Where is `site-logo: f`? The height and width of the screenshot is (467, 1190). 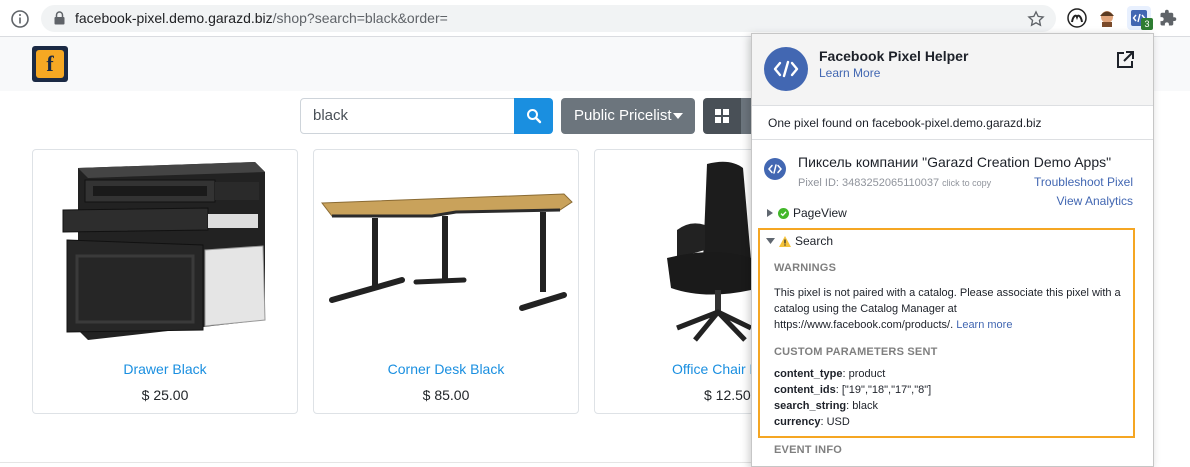
site-logo: f is located at coordinates (50, 64).